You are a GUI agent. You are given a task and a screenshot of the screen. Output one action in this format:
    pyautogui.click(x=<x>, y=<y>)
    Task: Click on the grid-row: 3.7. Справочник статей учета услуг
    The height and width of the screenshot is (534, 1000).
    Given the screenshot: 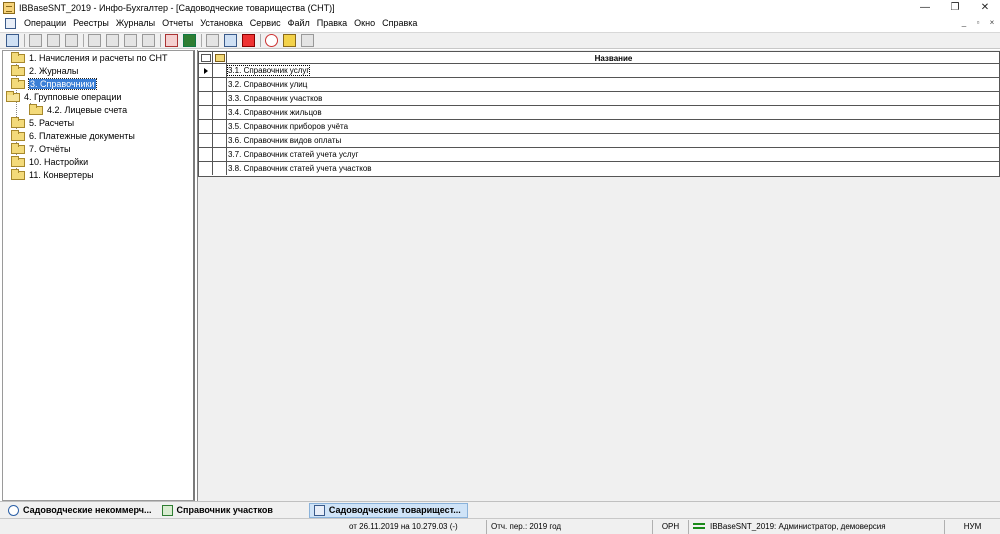 What is the action you would take?
    pyautogui.click(x=599, y=155)
    